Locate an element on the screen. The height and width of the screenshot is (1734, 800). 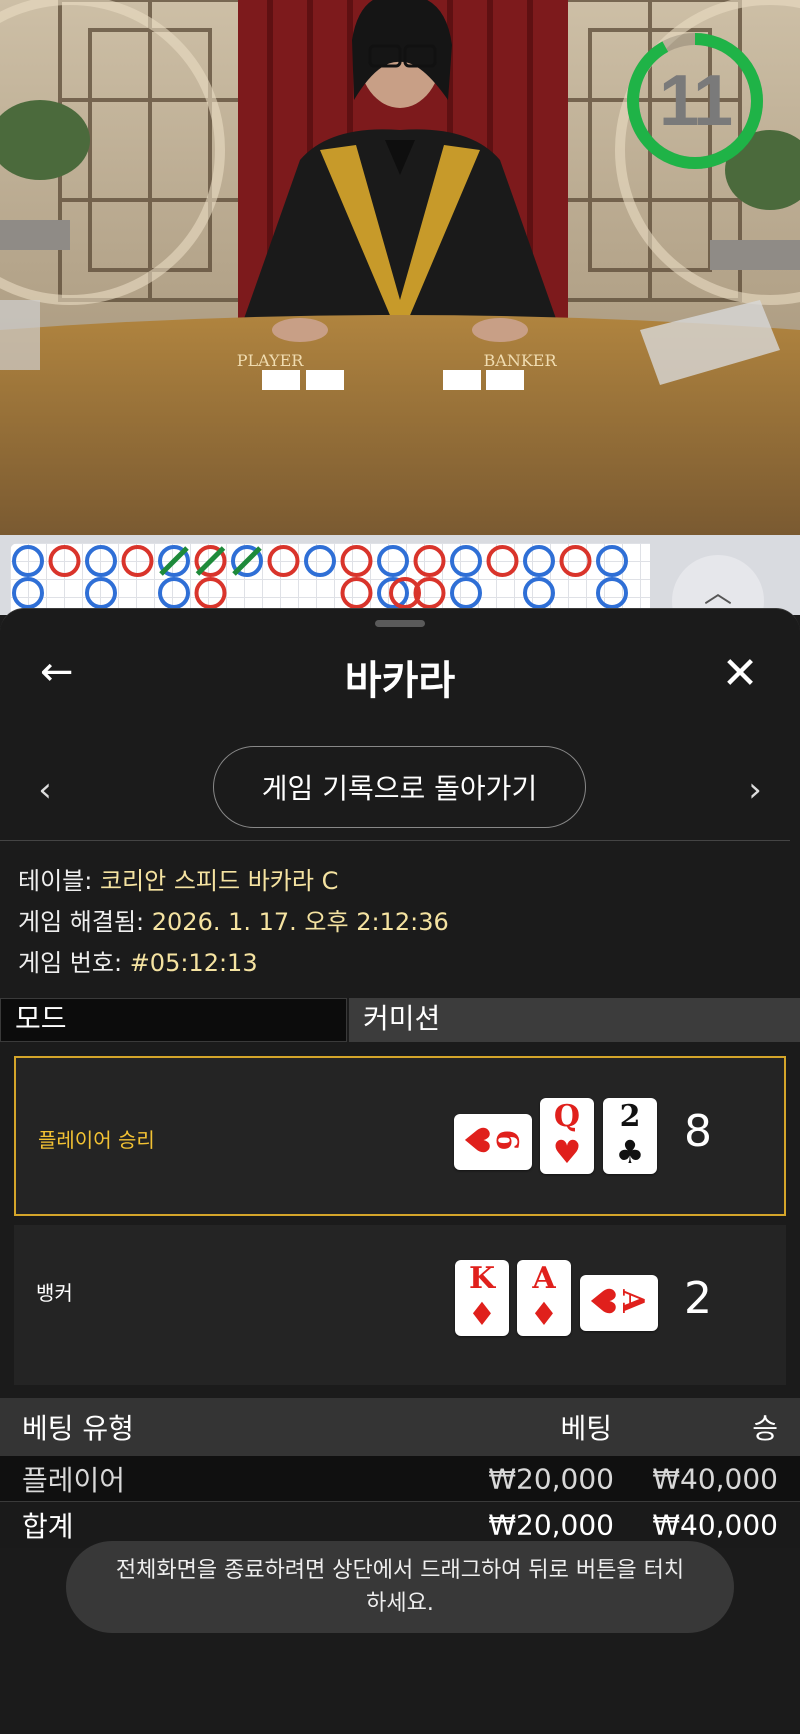
chevron-left-icon: ‹ is located at coordinates (45, 790).